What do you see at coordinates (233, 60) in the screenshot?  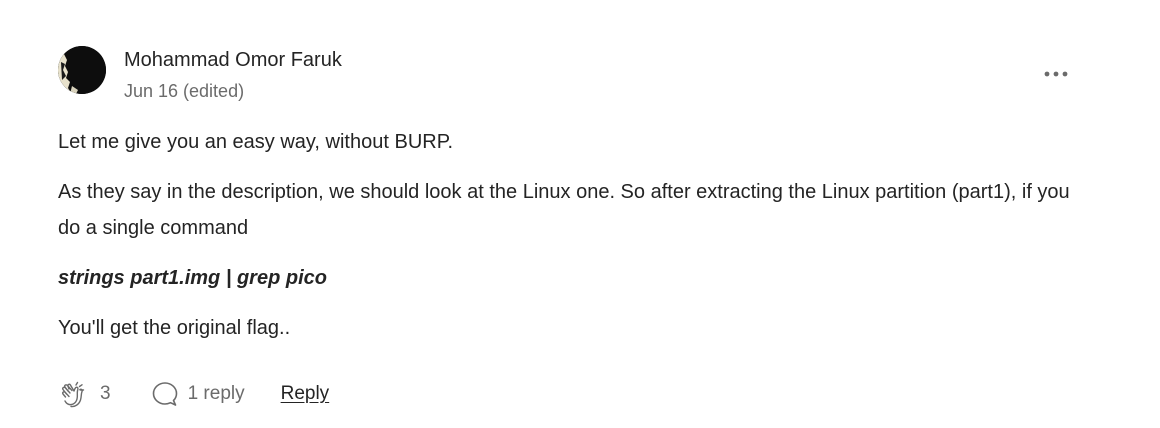 I see `author-name: Mohammad Omor Faruk` at bounding box center [233, 60].